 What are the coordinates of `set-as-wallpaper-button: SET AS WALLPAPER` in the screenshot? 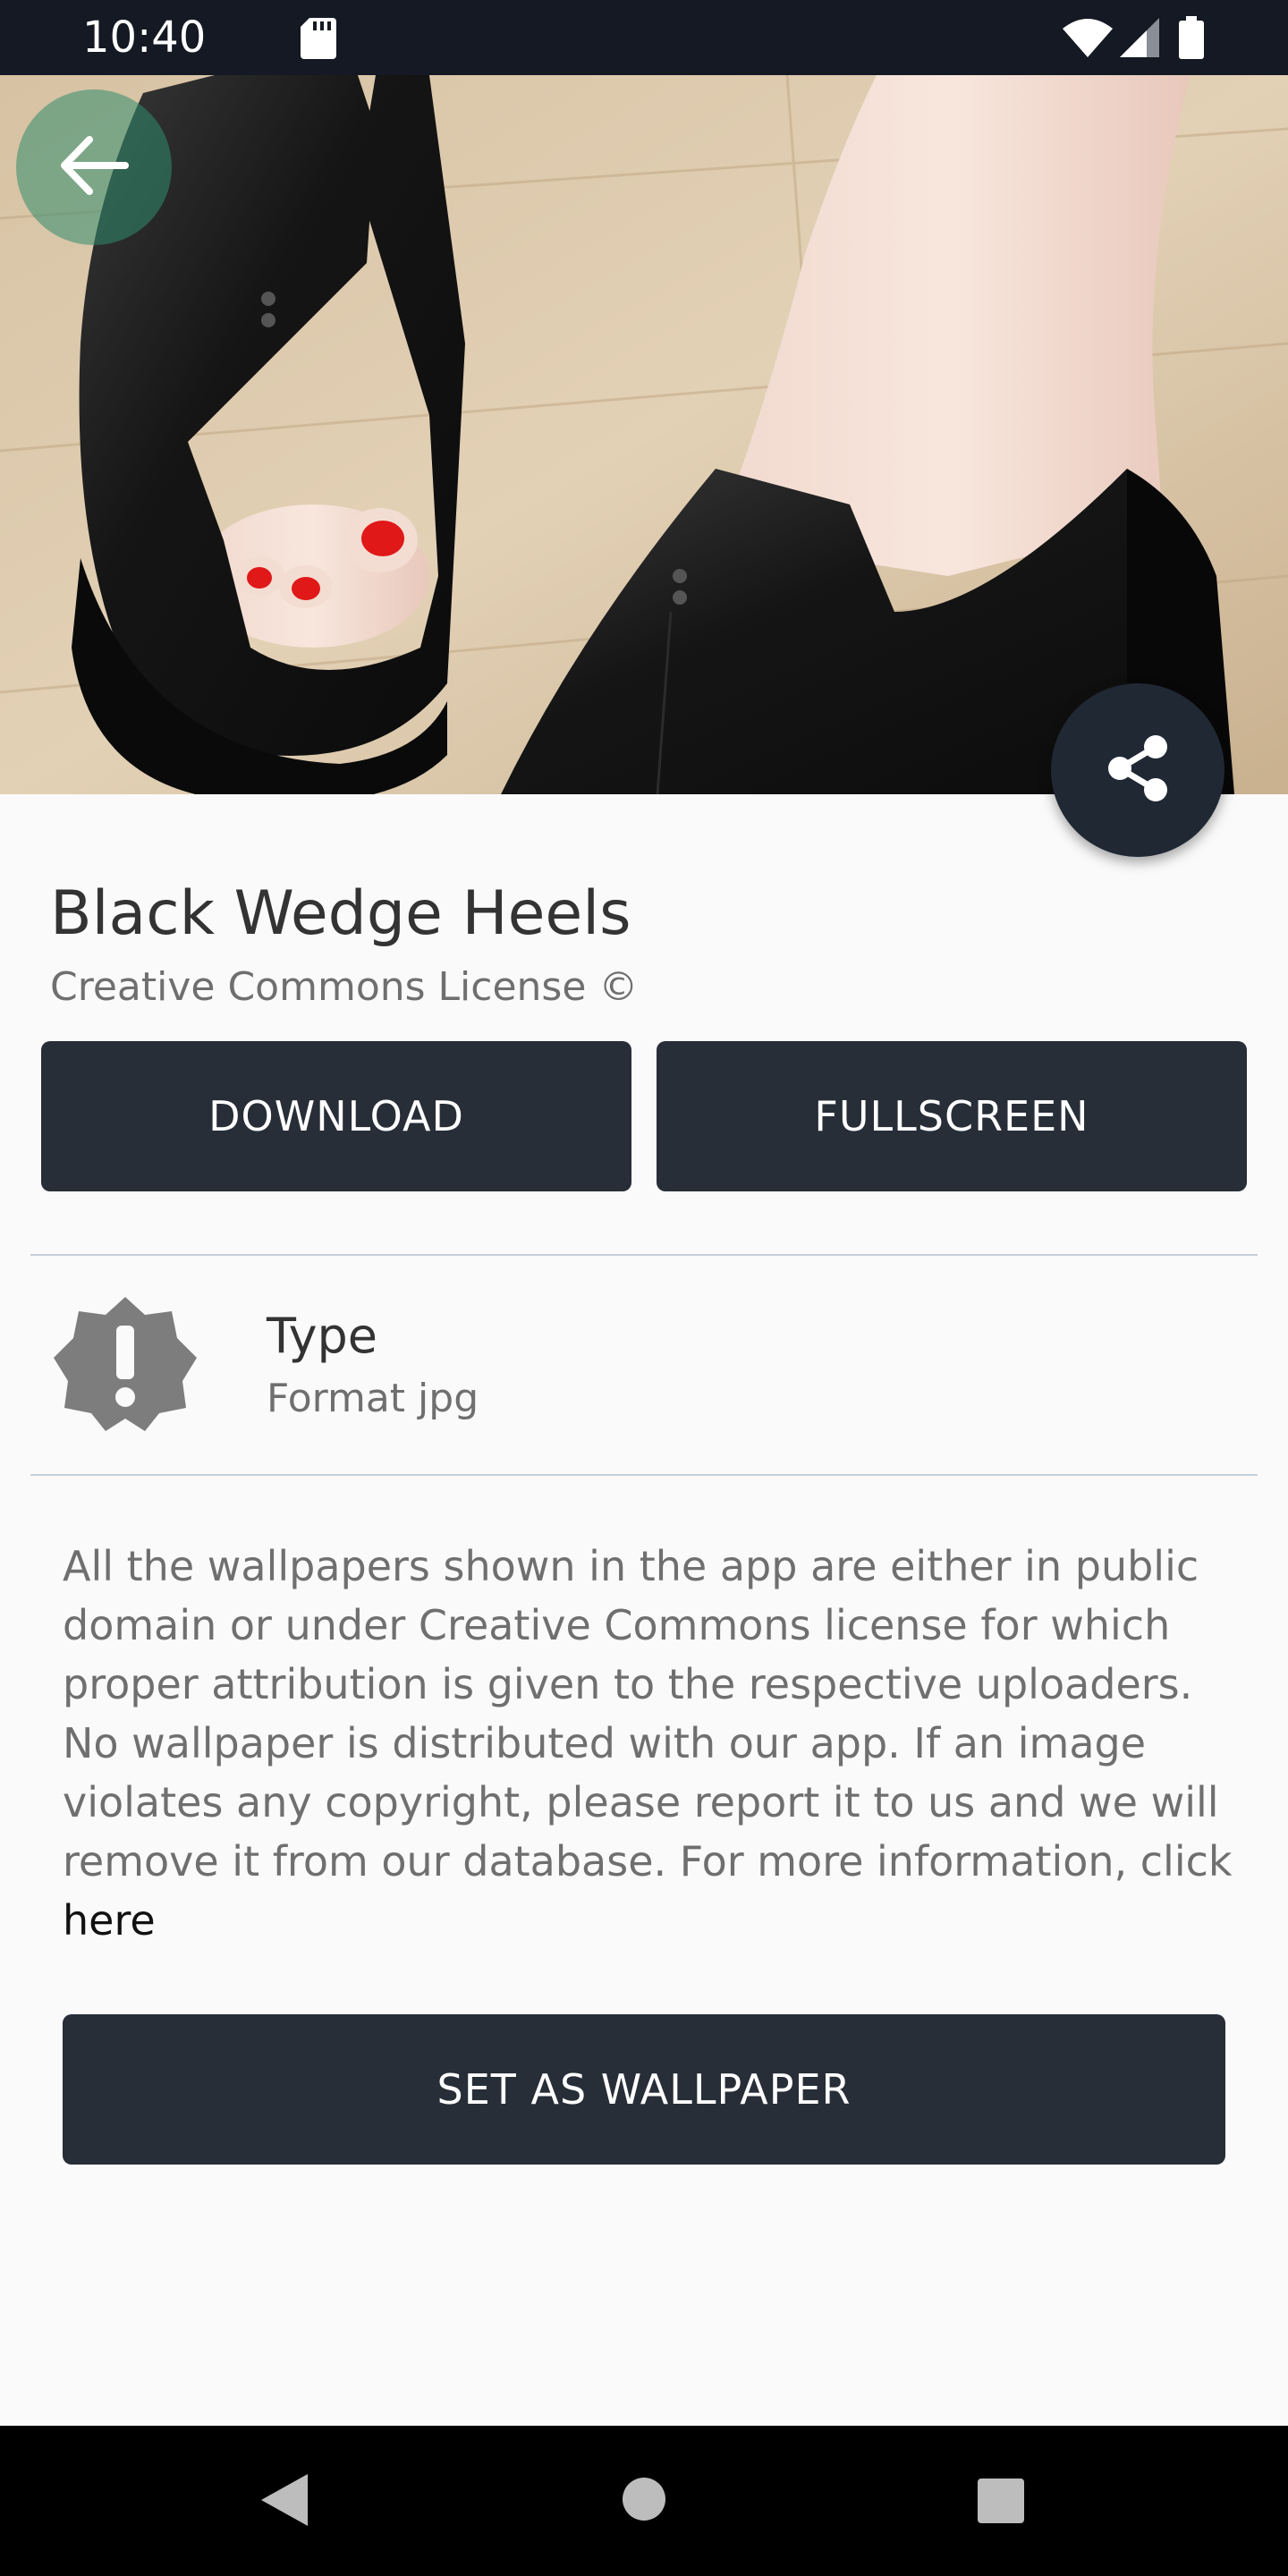 It's located at (644, 2089).